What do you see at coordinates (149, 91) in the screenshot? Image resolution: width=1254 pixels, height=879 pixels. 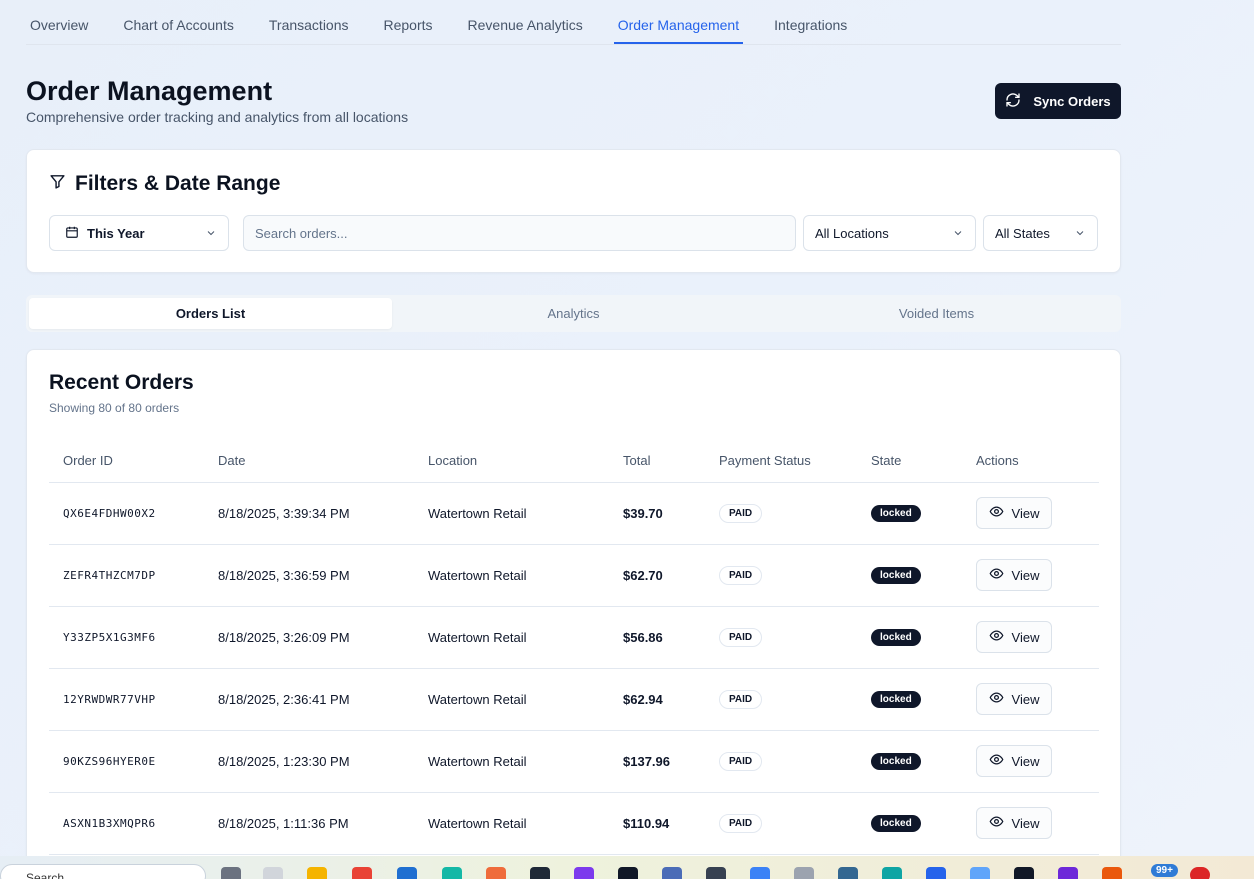 I see `page-title: Order Management` at bounding box center [149, 91].